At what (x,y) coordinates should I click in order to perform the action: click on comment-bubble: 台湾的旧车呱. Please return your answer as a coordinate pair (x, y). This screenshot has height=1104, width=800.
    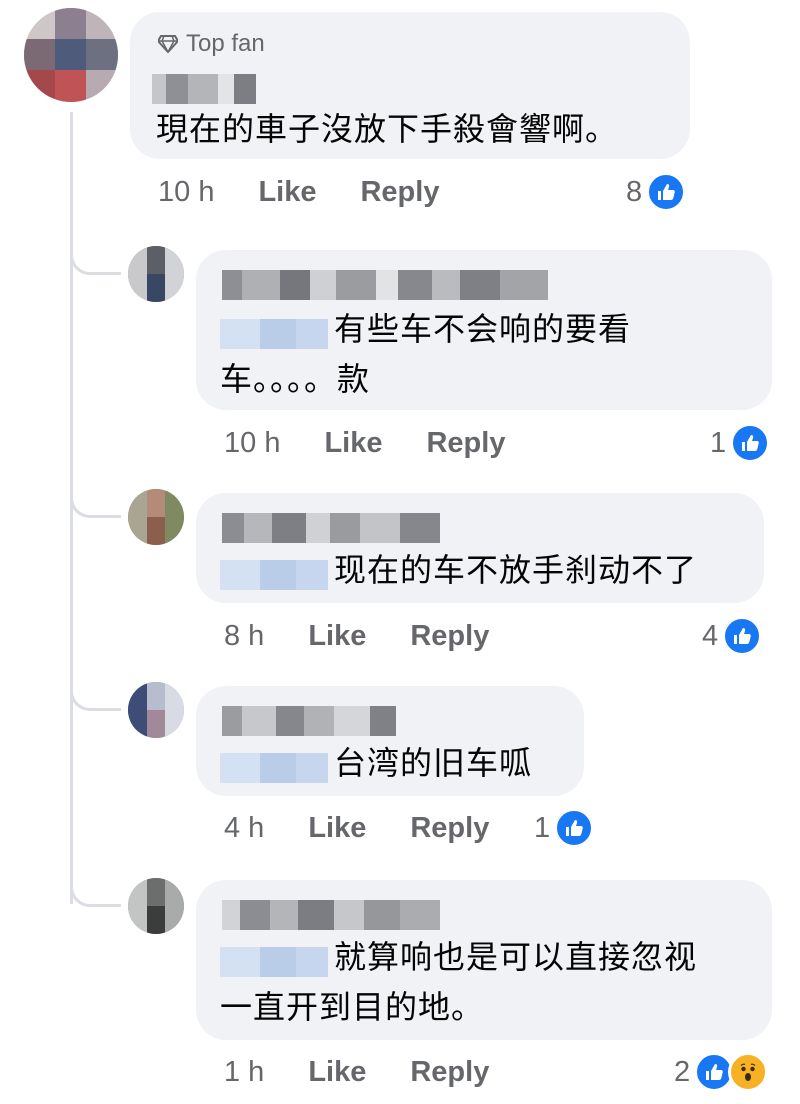
    Looking at the image, I should click on (390, 741).